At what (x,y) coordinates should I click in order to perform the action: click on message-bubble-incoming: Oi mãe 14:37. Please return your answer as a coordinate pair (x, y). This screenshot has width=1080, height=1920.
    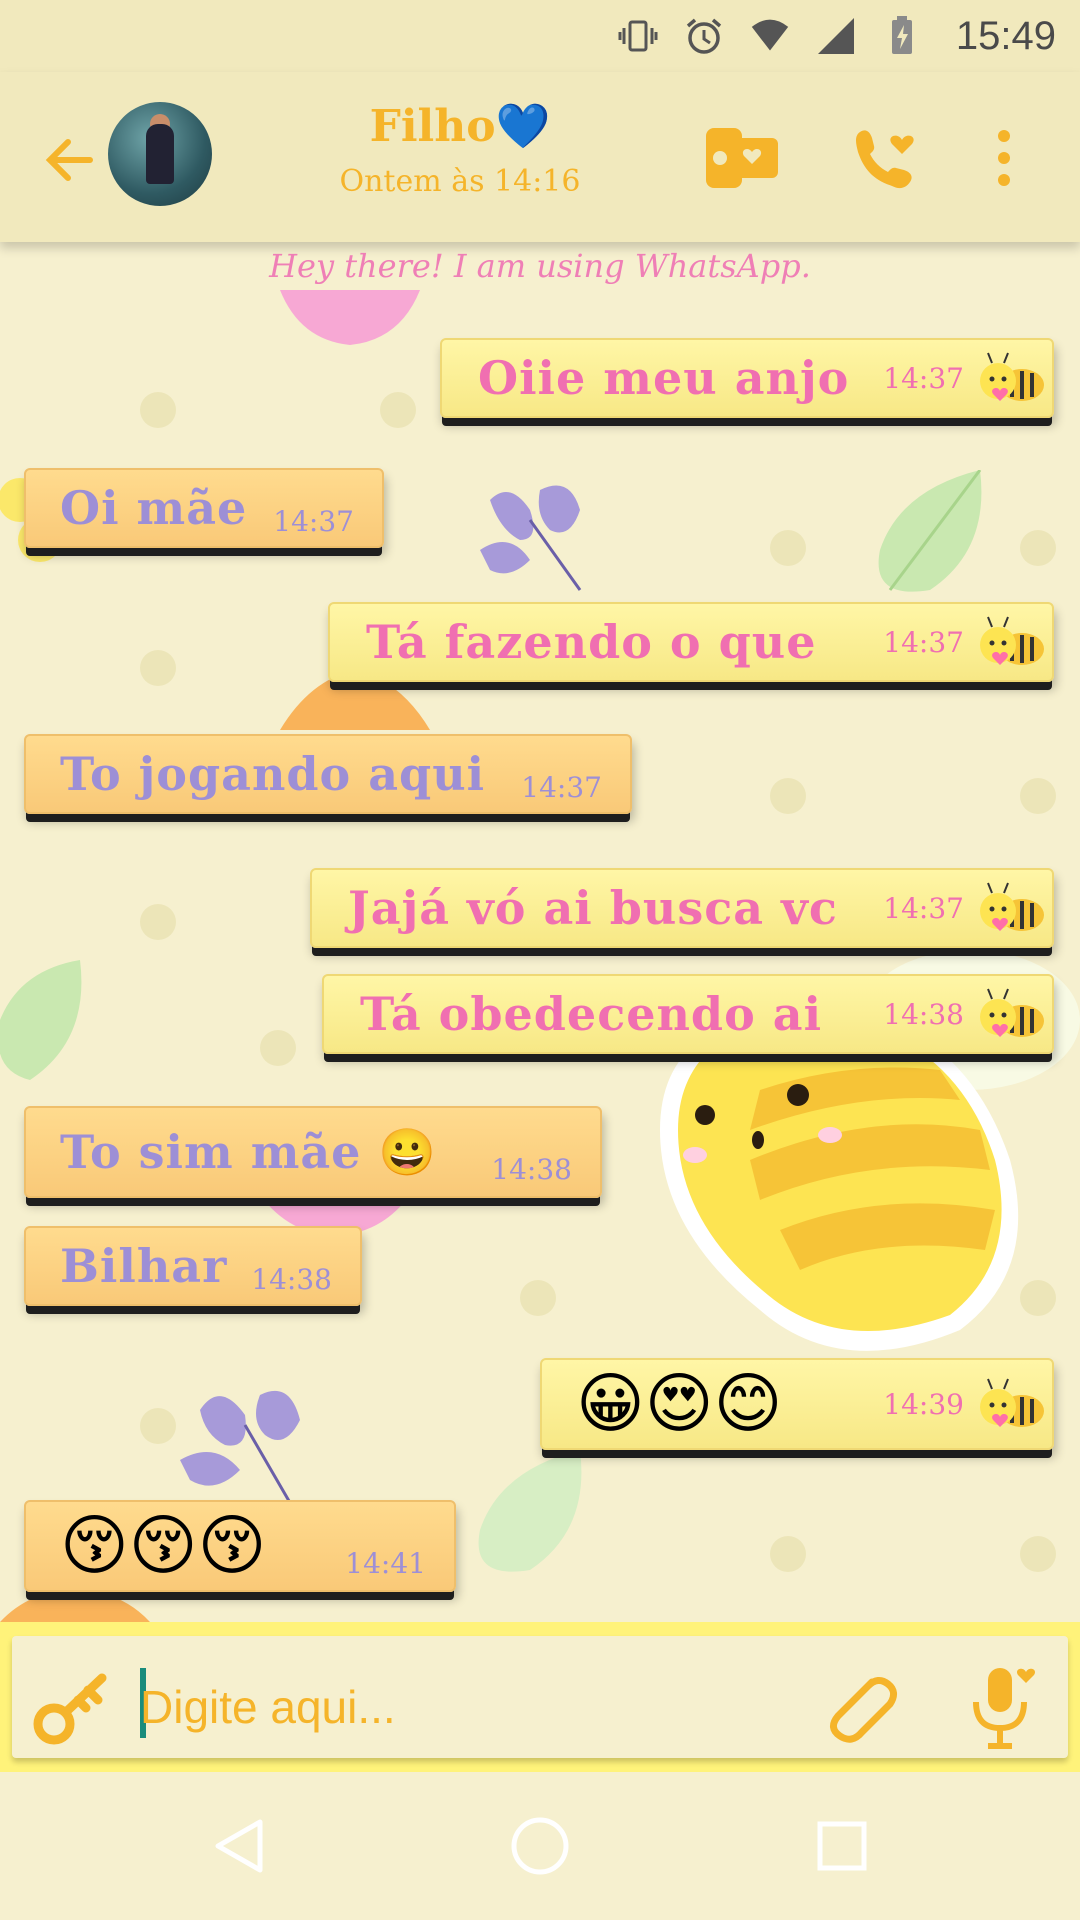
    Looking at the image, I should click on (204, 508).